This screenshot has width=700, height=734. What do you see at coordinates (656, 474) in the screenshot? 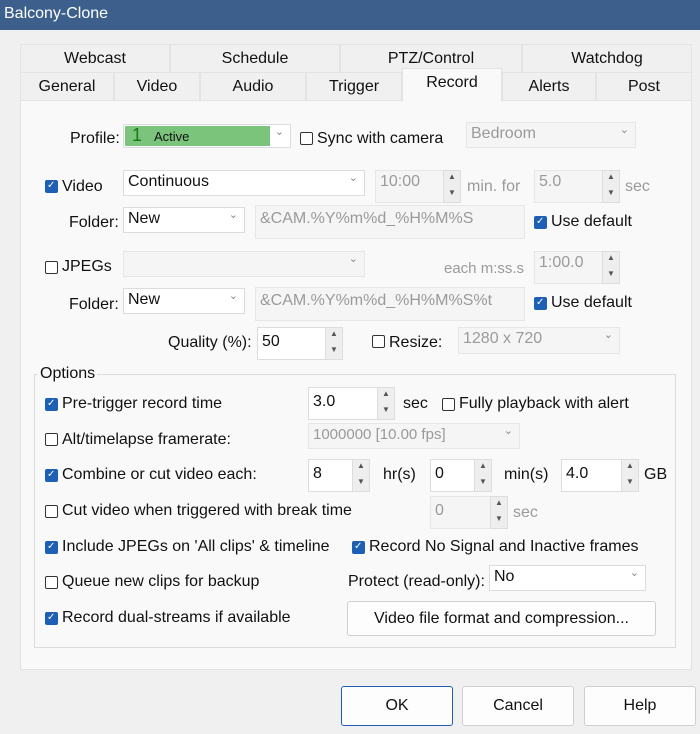
I see `gb-unit: GB` at bounding box center [656, 474].